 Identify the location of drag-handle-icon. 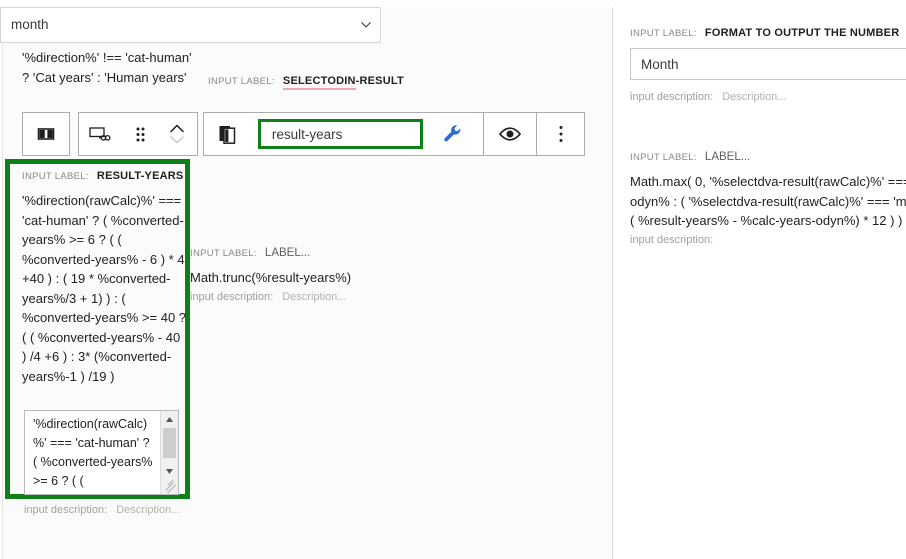
(140, 134).